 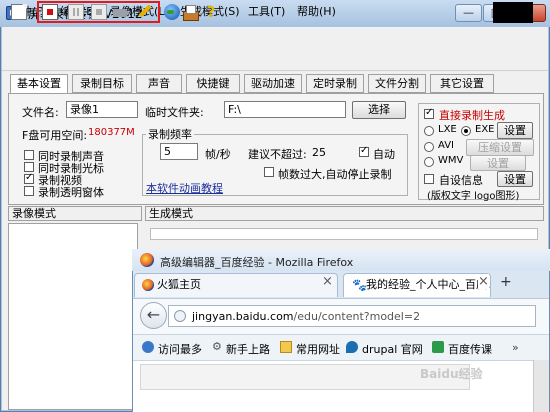 I want to click on bookmark-drupal: drupal 官网, so click(x=392, y=349).